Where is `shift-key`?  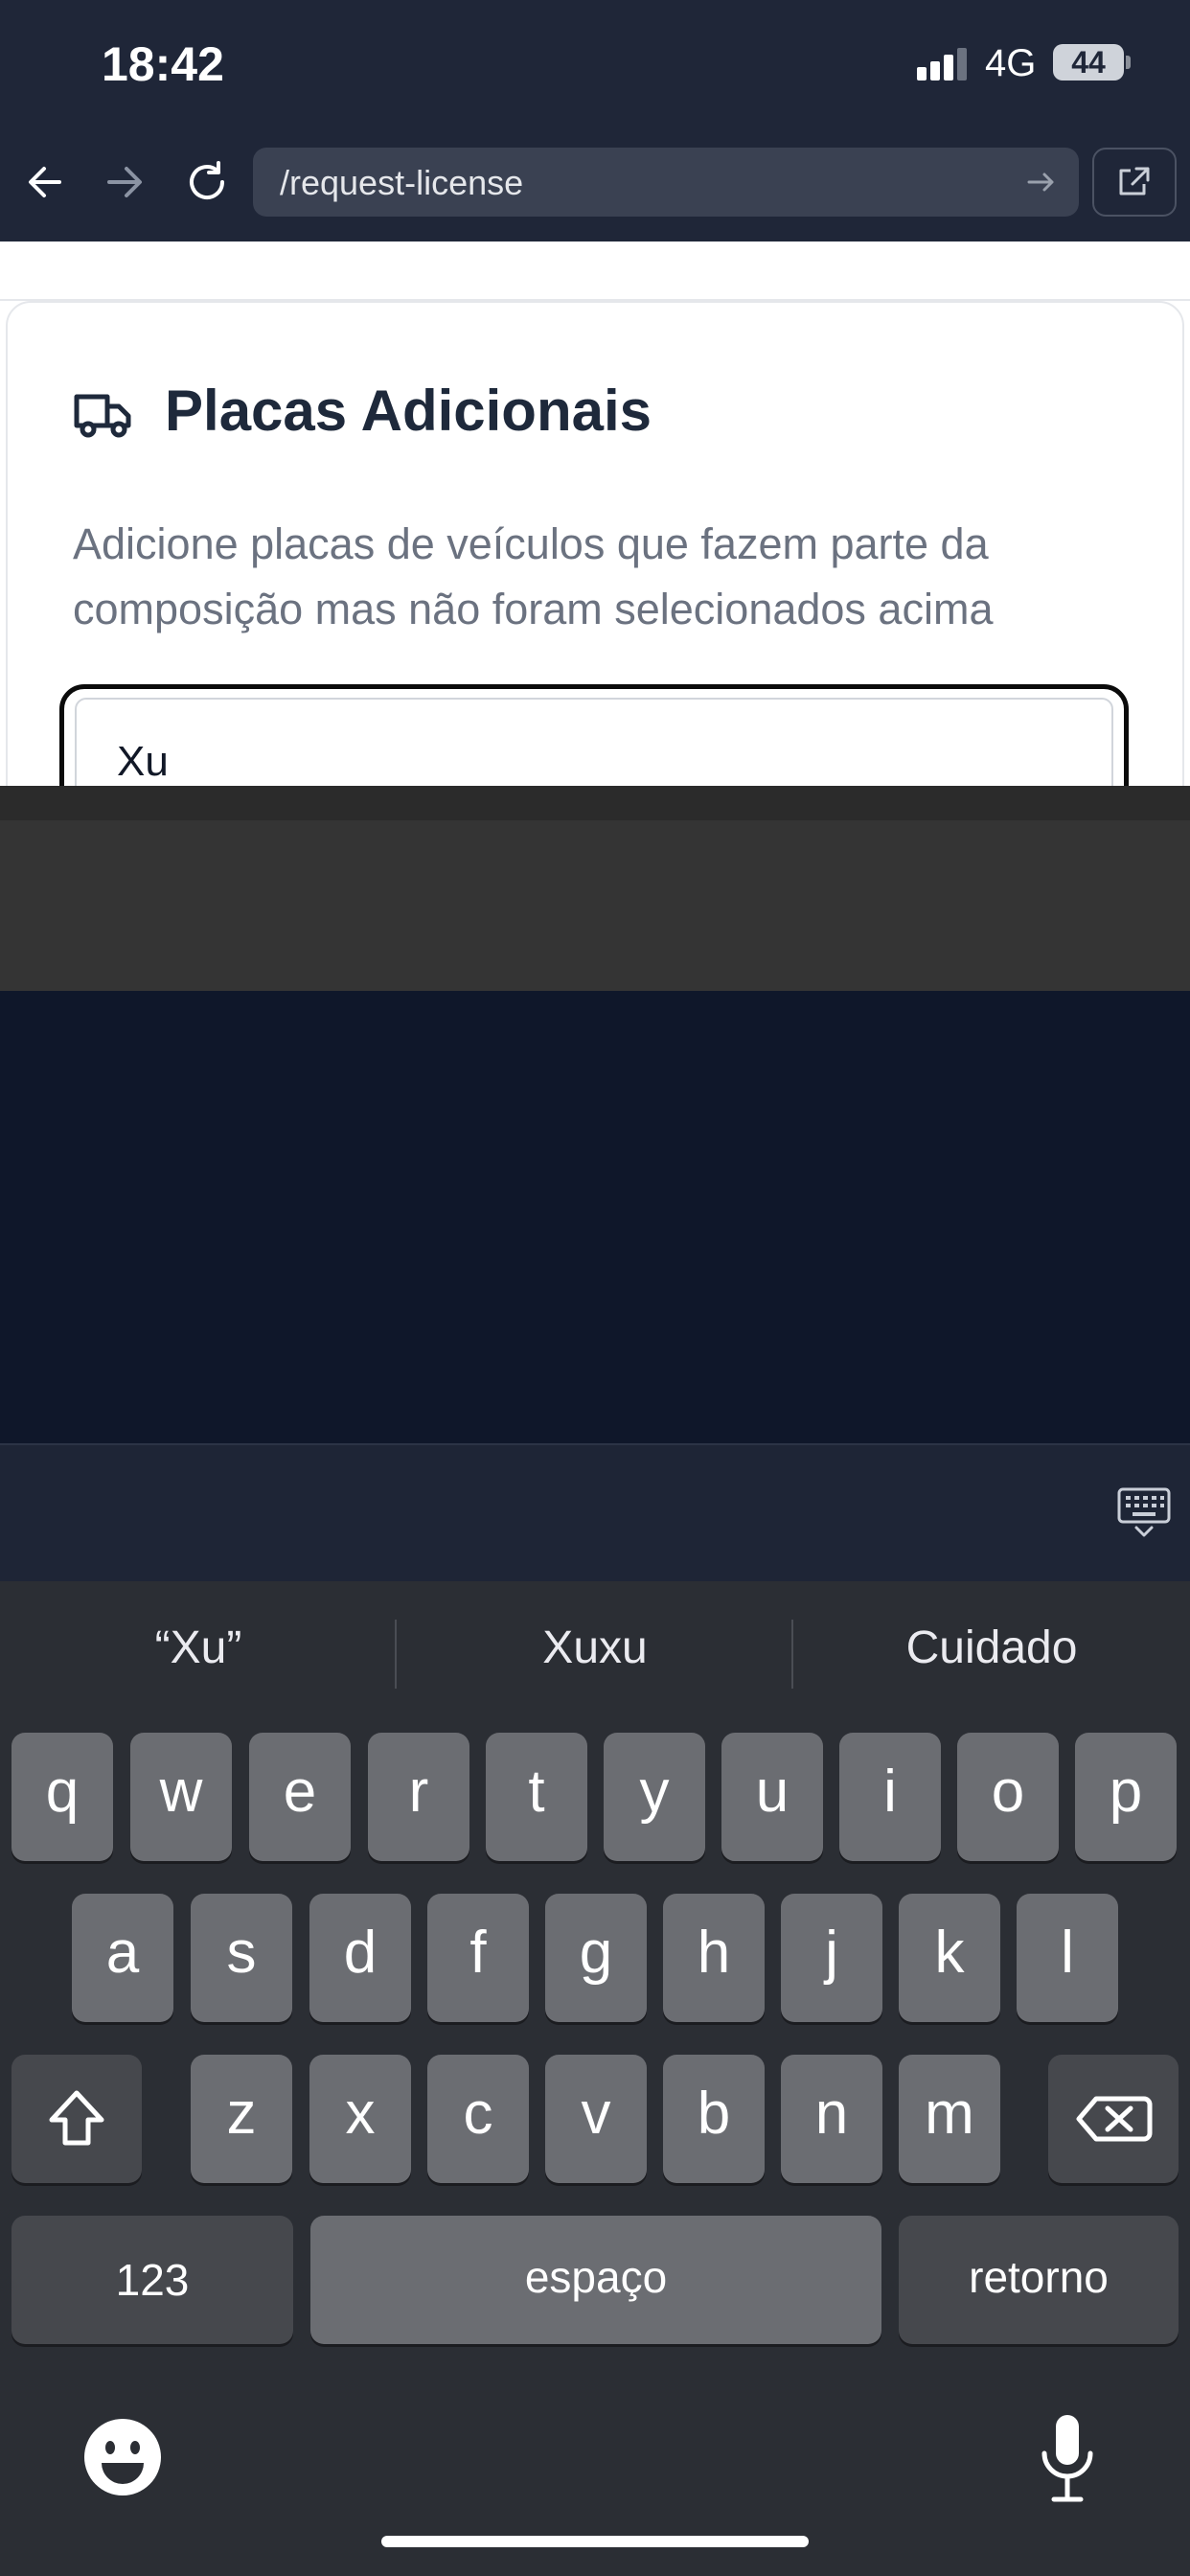
shift-key is located at coordinates (76, 2119).